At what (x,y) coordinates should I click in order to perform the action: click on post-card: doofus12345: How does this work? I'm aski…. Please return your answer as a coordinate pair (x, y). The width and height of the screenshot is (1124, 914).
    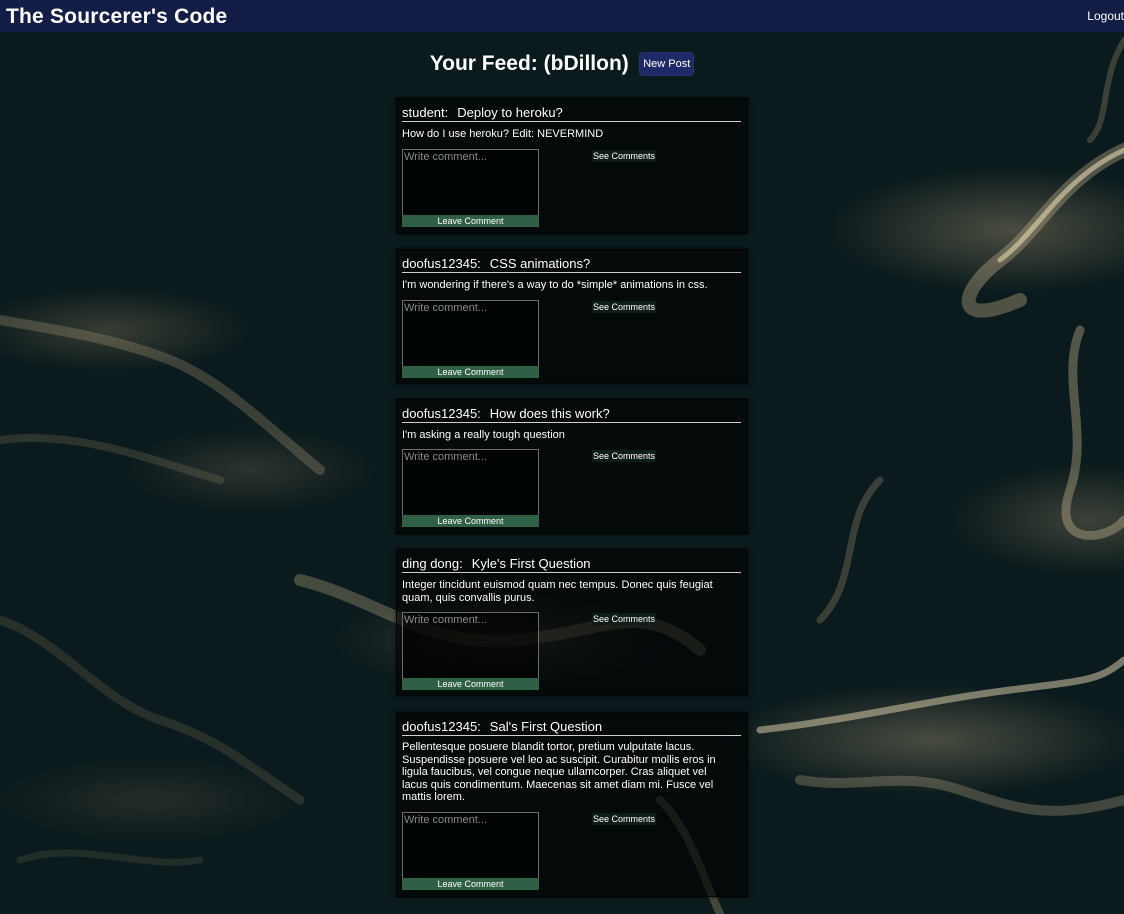
    Looking at the image, I should click on (572, 466).